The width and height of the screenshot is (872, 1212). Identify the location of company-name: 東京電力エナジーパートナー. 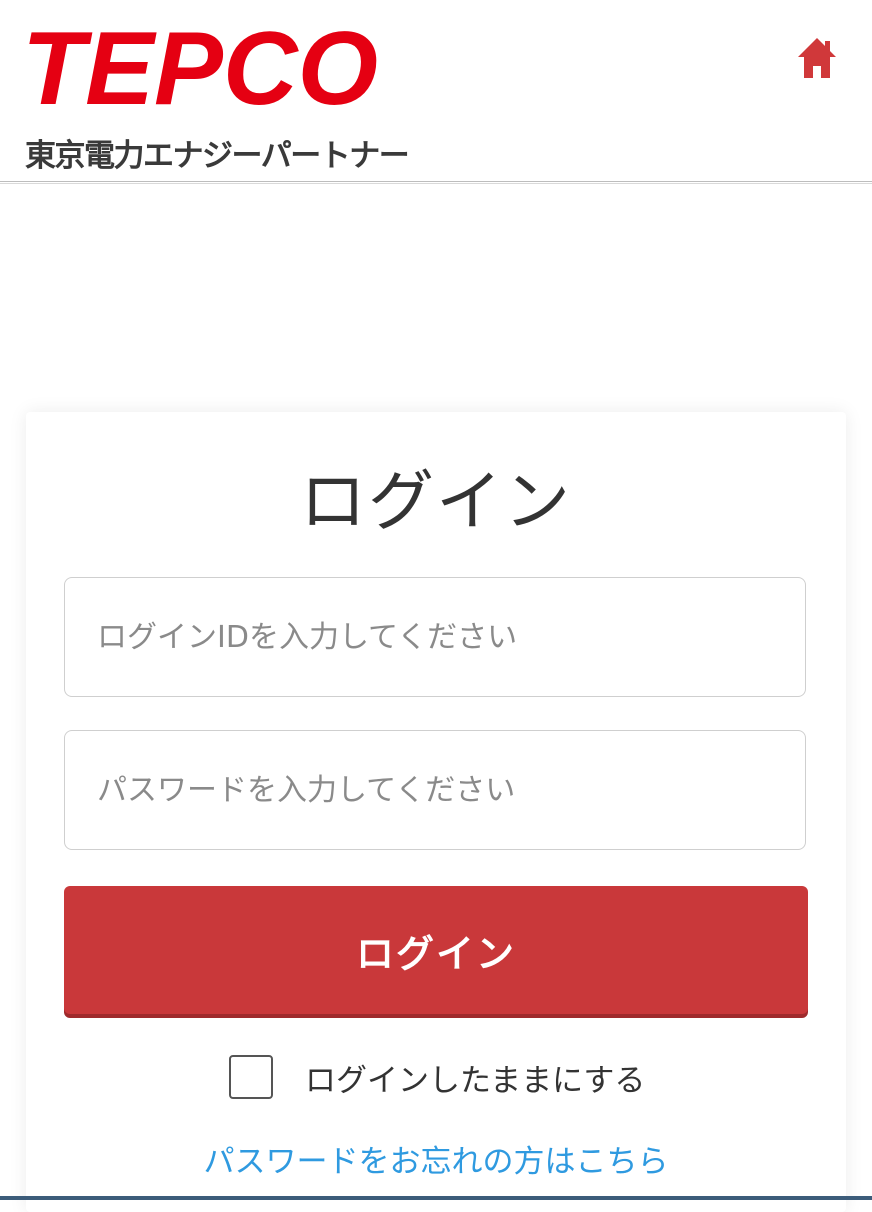
(217, 156).